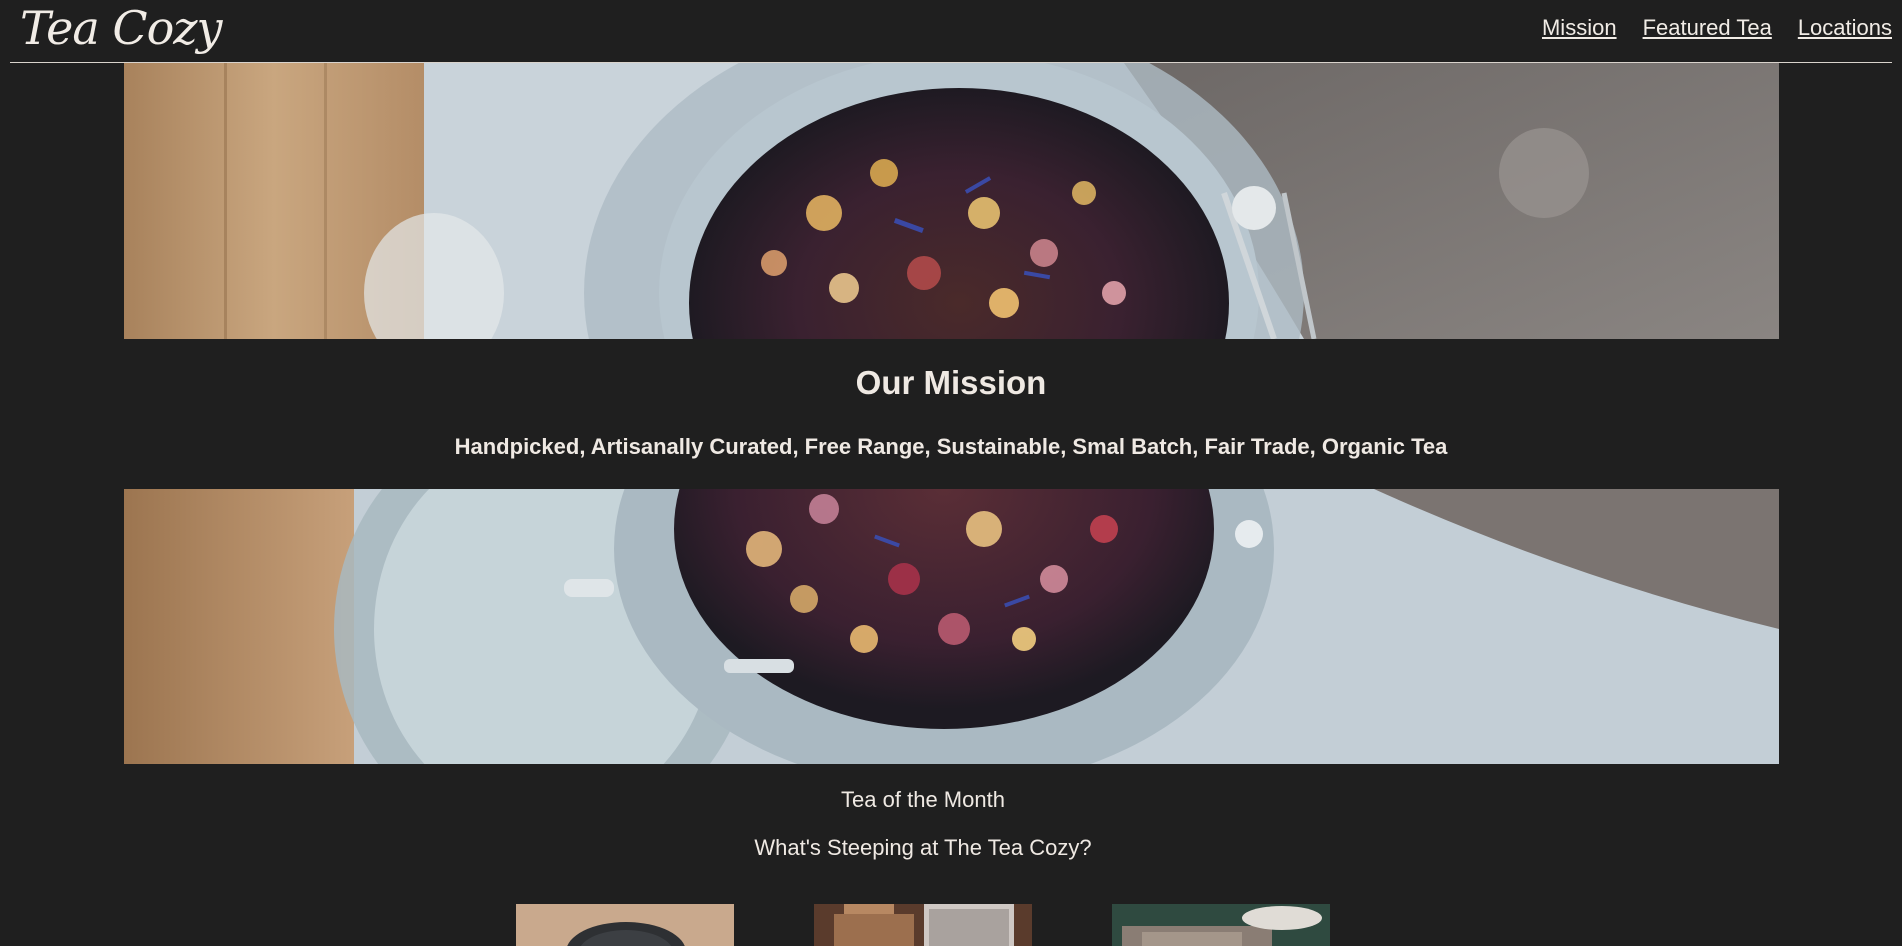 The image size is (1902, 946). What do you see at coordinates (923, 847) in the screenshot?
I see `tea-of-month-subheading: What's Steeping at The Tea Cozy?` at bounding box center [923, 847].